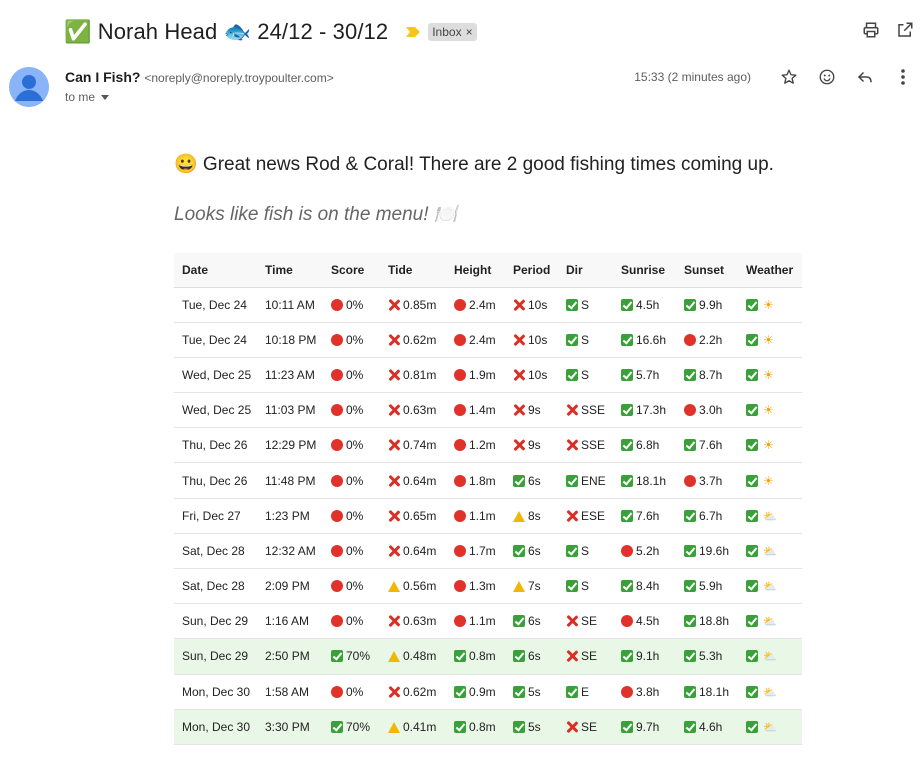 Image resolution: width=921 pixels, height=762 pixels. I want to click on importance-marker-icon, so click(413, 32).